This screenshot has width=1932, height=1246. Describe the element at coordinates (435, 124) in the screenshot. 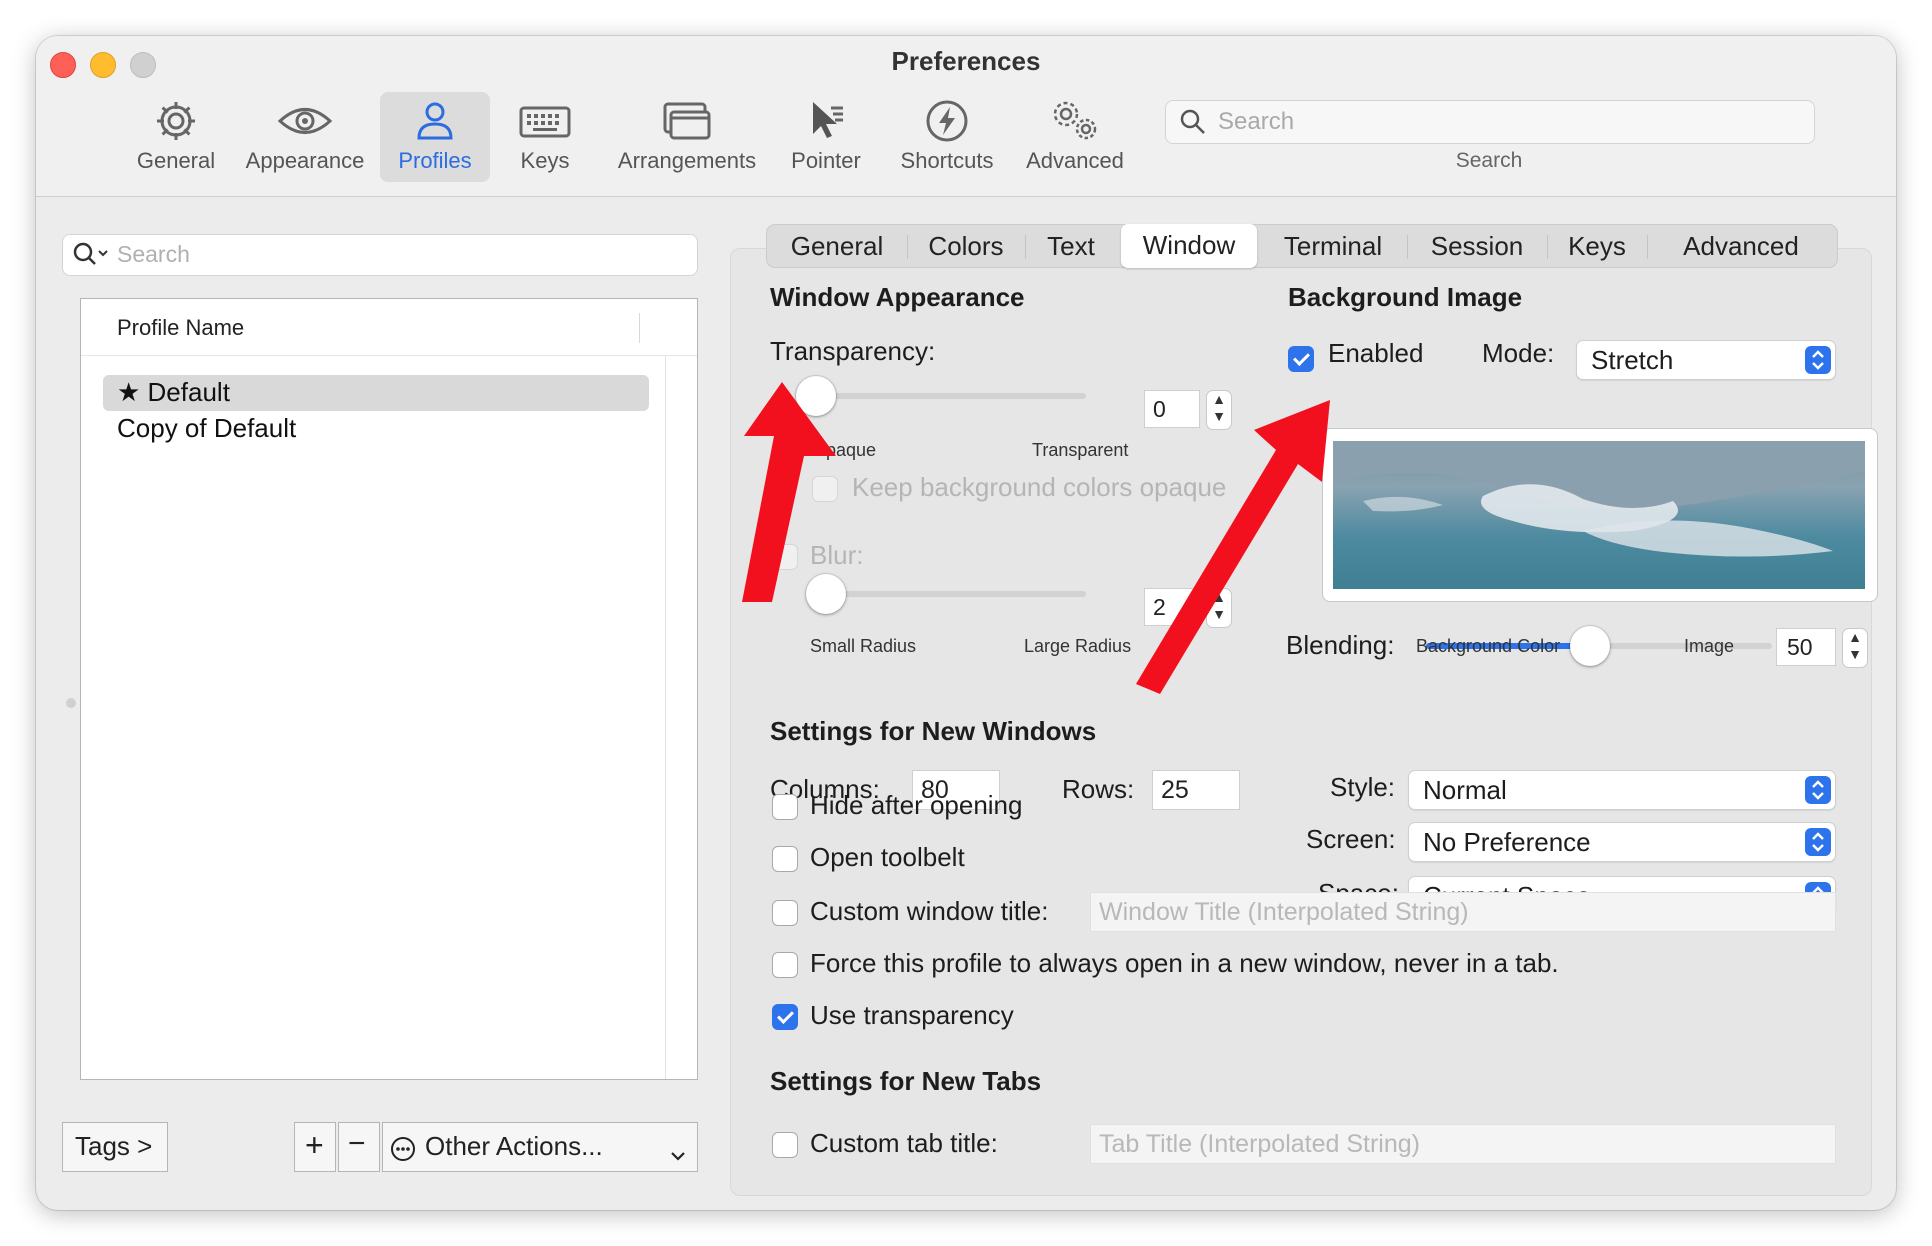

I see `person-icon` at that location.